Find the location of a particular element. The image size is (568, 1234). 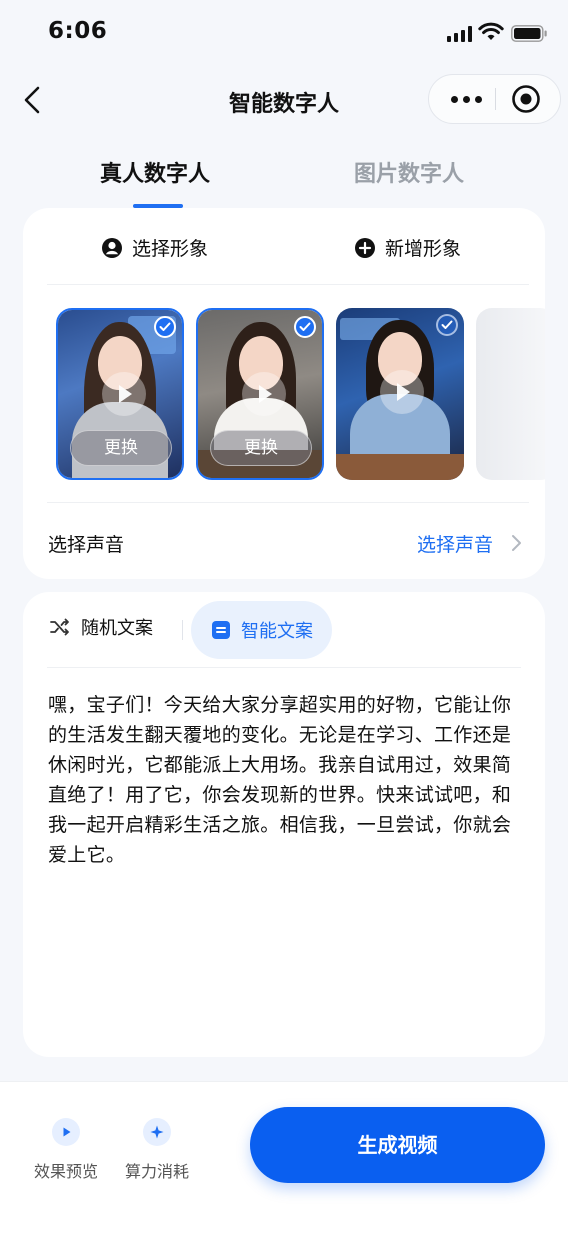

tab-random-copy: 随机文案 is located at coordinates (101, 627).